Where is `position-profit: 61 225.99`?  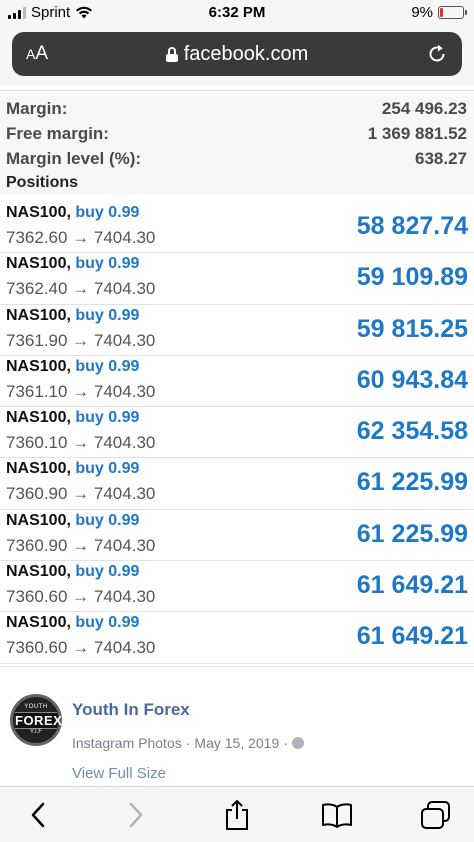 position-profit: 61 225.99 is located at coordinates (412, 533).